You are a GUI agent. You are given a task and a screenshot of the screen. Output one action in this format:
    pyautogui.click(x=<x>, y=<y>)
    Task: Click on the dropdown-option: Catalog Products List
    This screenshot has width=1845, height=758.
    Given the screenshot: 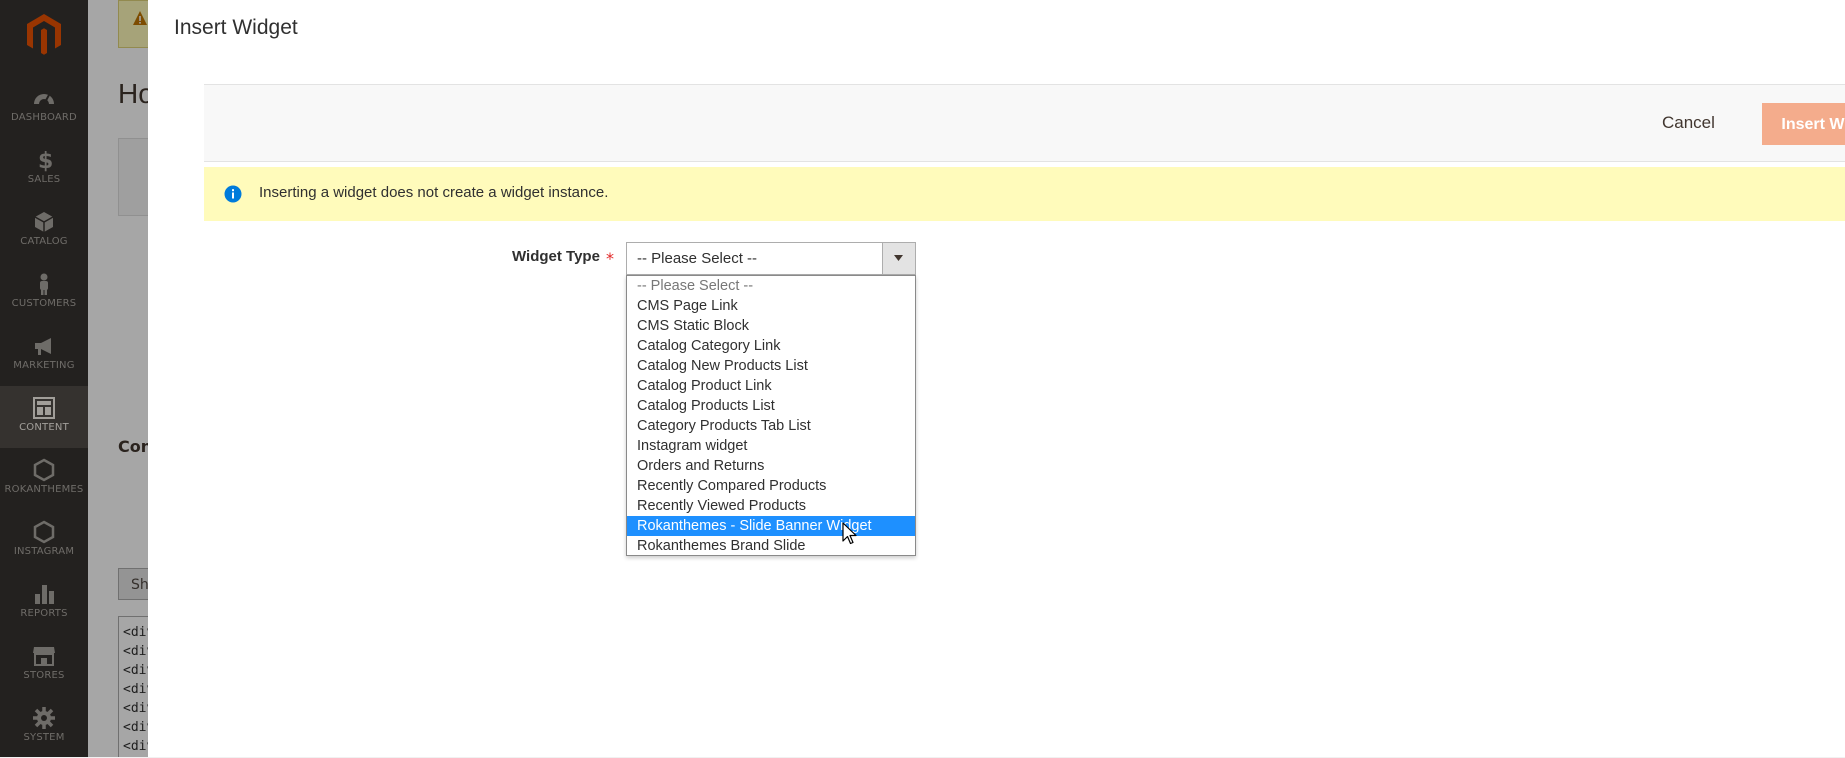 What is the action you would take?
    pyautogui.click(x=771, y=406)
    